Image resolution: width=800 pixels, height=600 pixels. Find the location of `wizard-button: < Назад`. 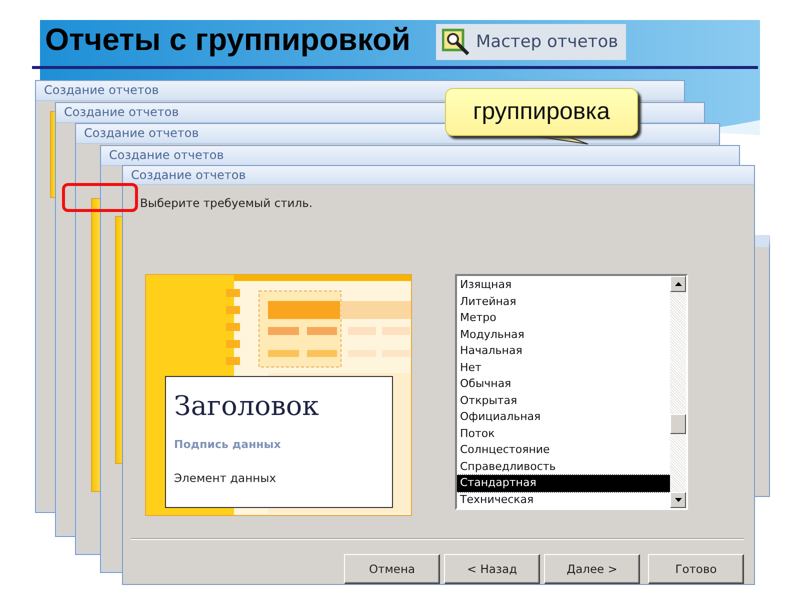

wizard-button: < Назад is located at coordinates (492, 569).